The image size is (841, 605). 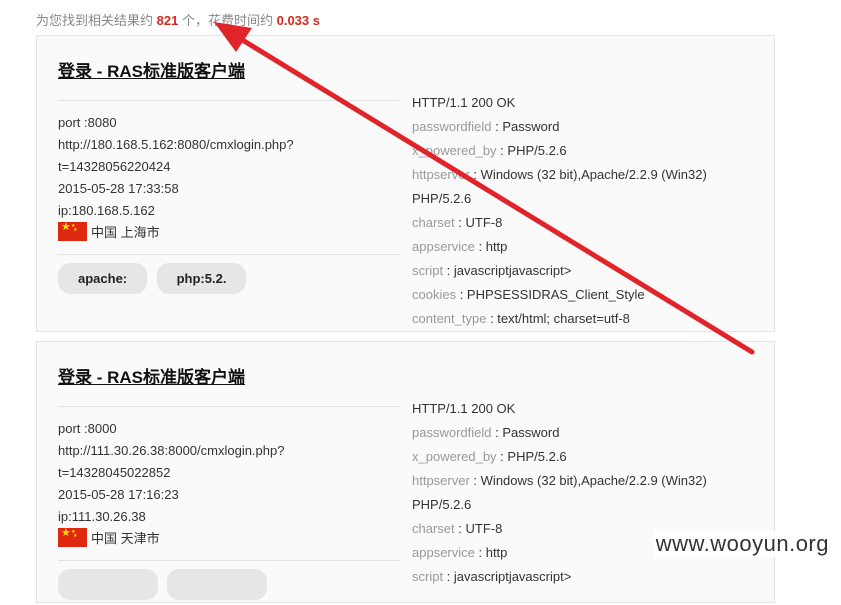 I want to click on tag-list: apache: php:5.2., so click(x=154, y=278).